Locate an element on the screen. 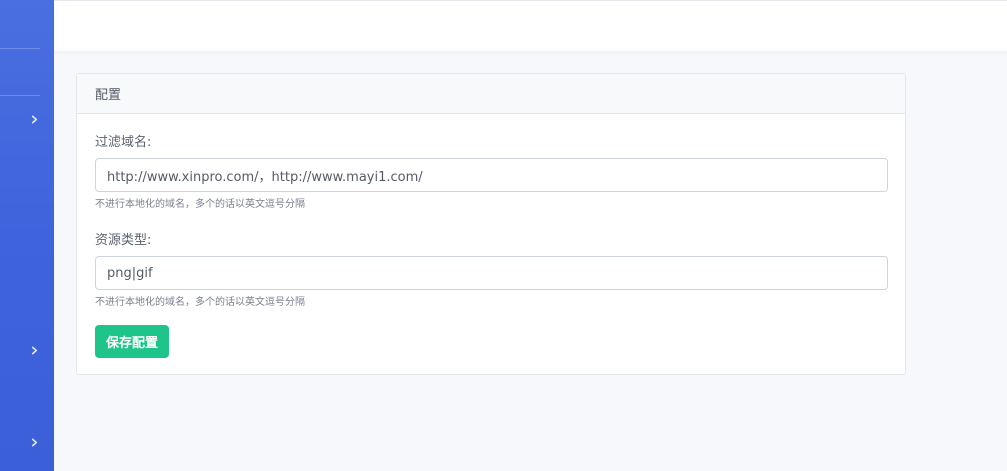  filter-domain-input is located at coordinates (491, 175).